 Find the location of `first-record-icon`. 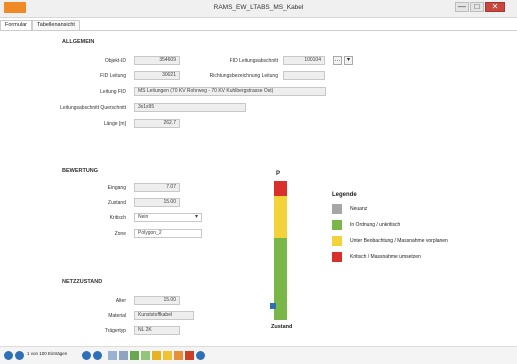

first-record-icon is located at coordinates (8, 355).